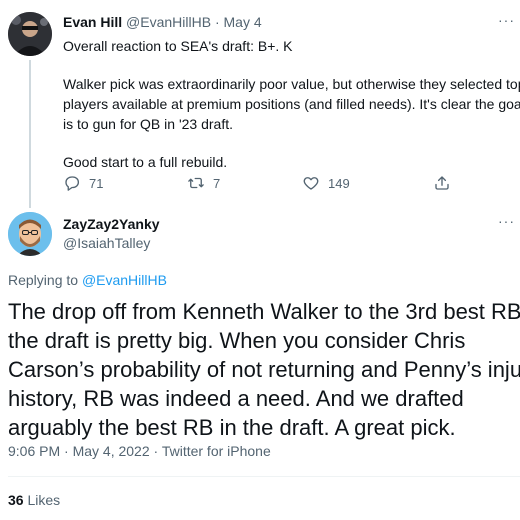 Image resolution: width=520 pixels, height=520 pixels. What do you see at coordinates (43, 280) in the screenshot?
I see `replying-to-label: Replying to` at bounding box center [43, 280].